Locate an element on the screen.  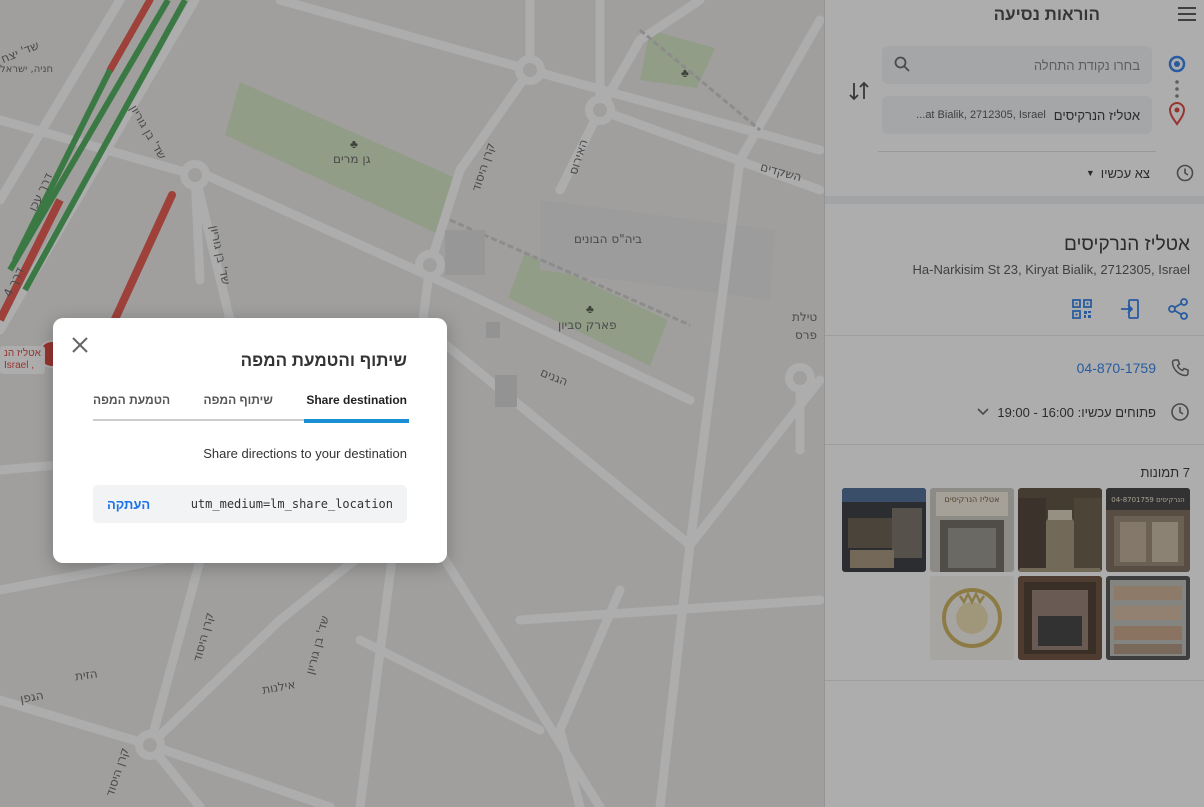
tab-share-map: שיתוף המפה is located at coordinates (237, 406).